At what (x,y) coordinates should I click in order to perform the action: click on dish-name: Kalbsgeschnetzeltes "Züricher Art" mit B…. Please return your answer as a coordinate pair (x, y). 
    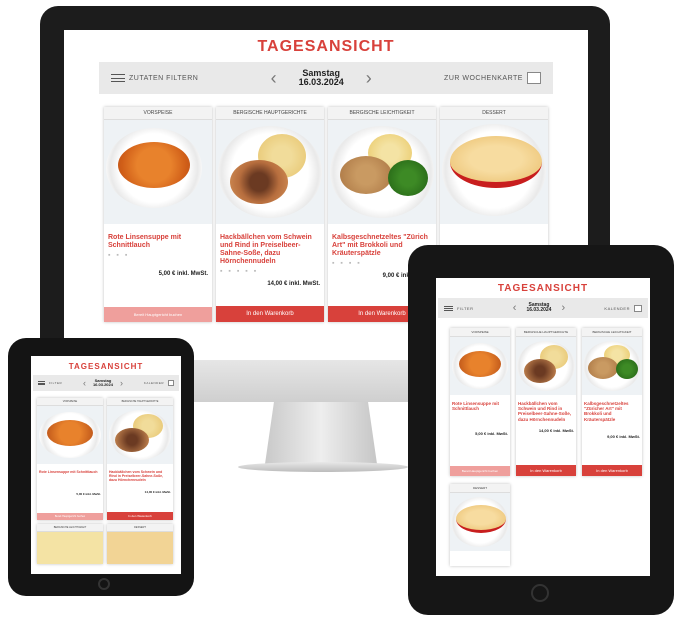
    Looking at the image, I should click on (606, 411).